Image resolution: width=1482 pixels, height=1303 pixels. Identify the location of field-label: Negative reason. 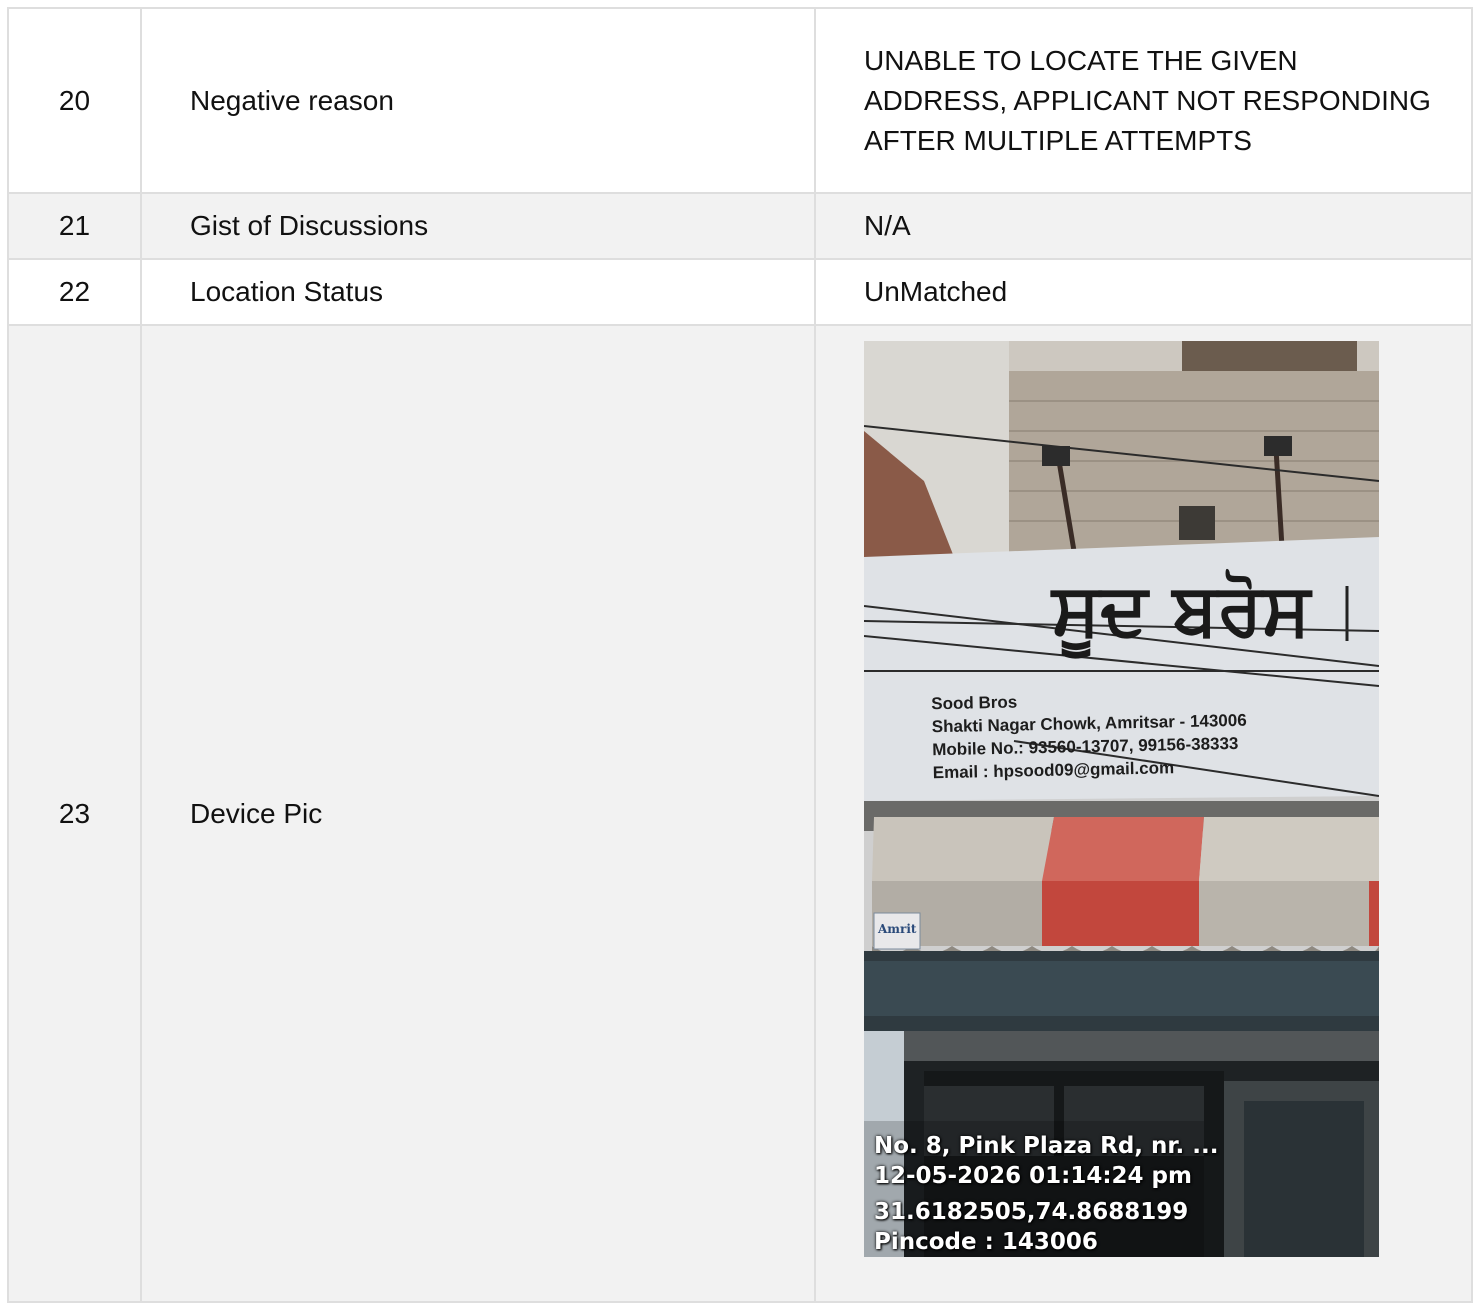
(478, 100).